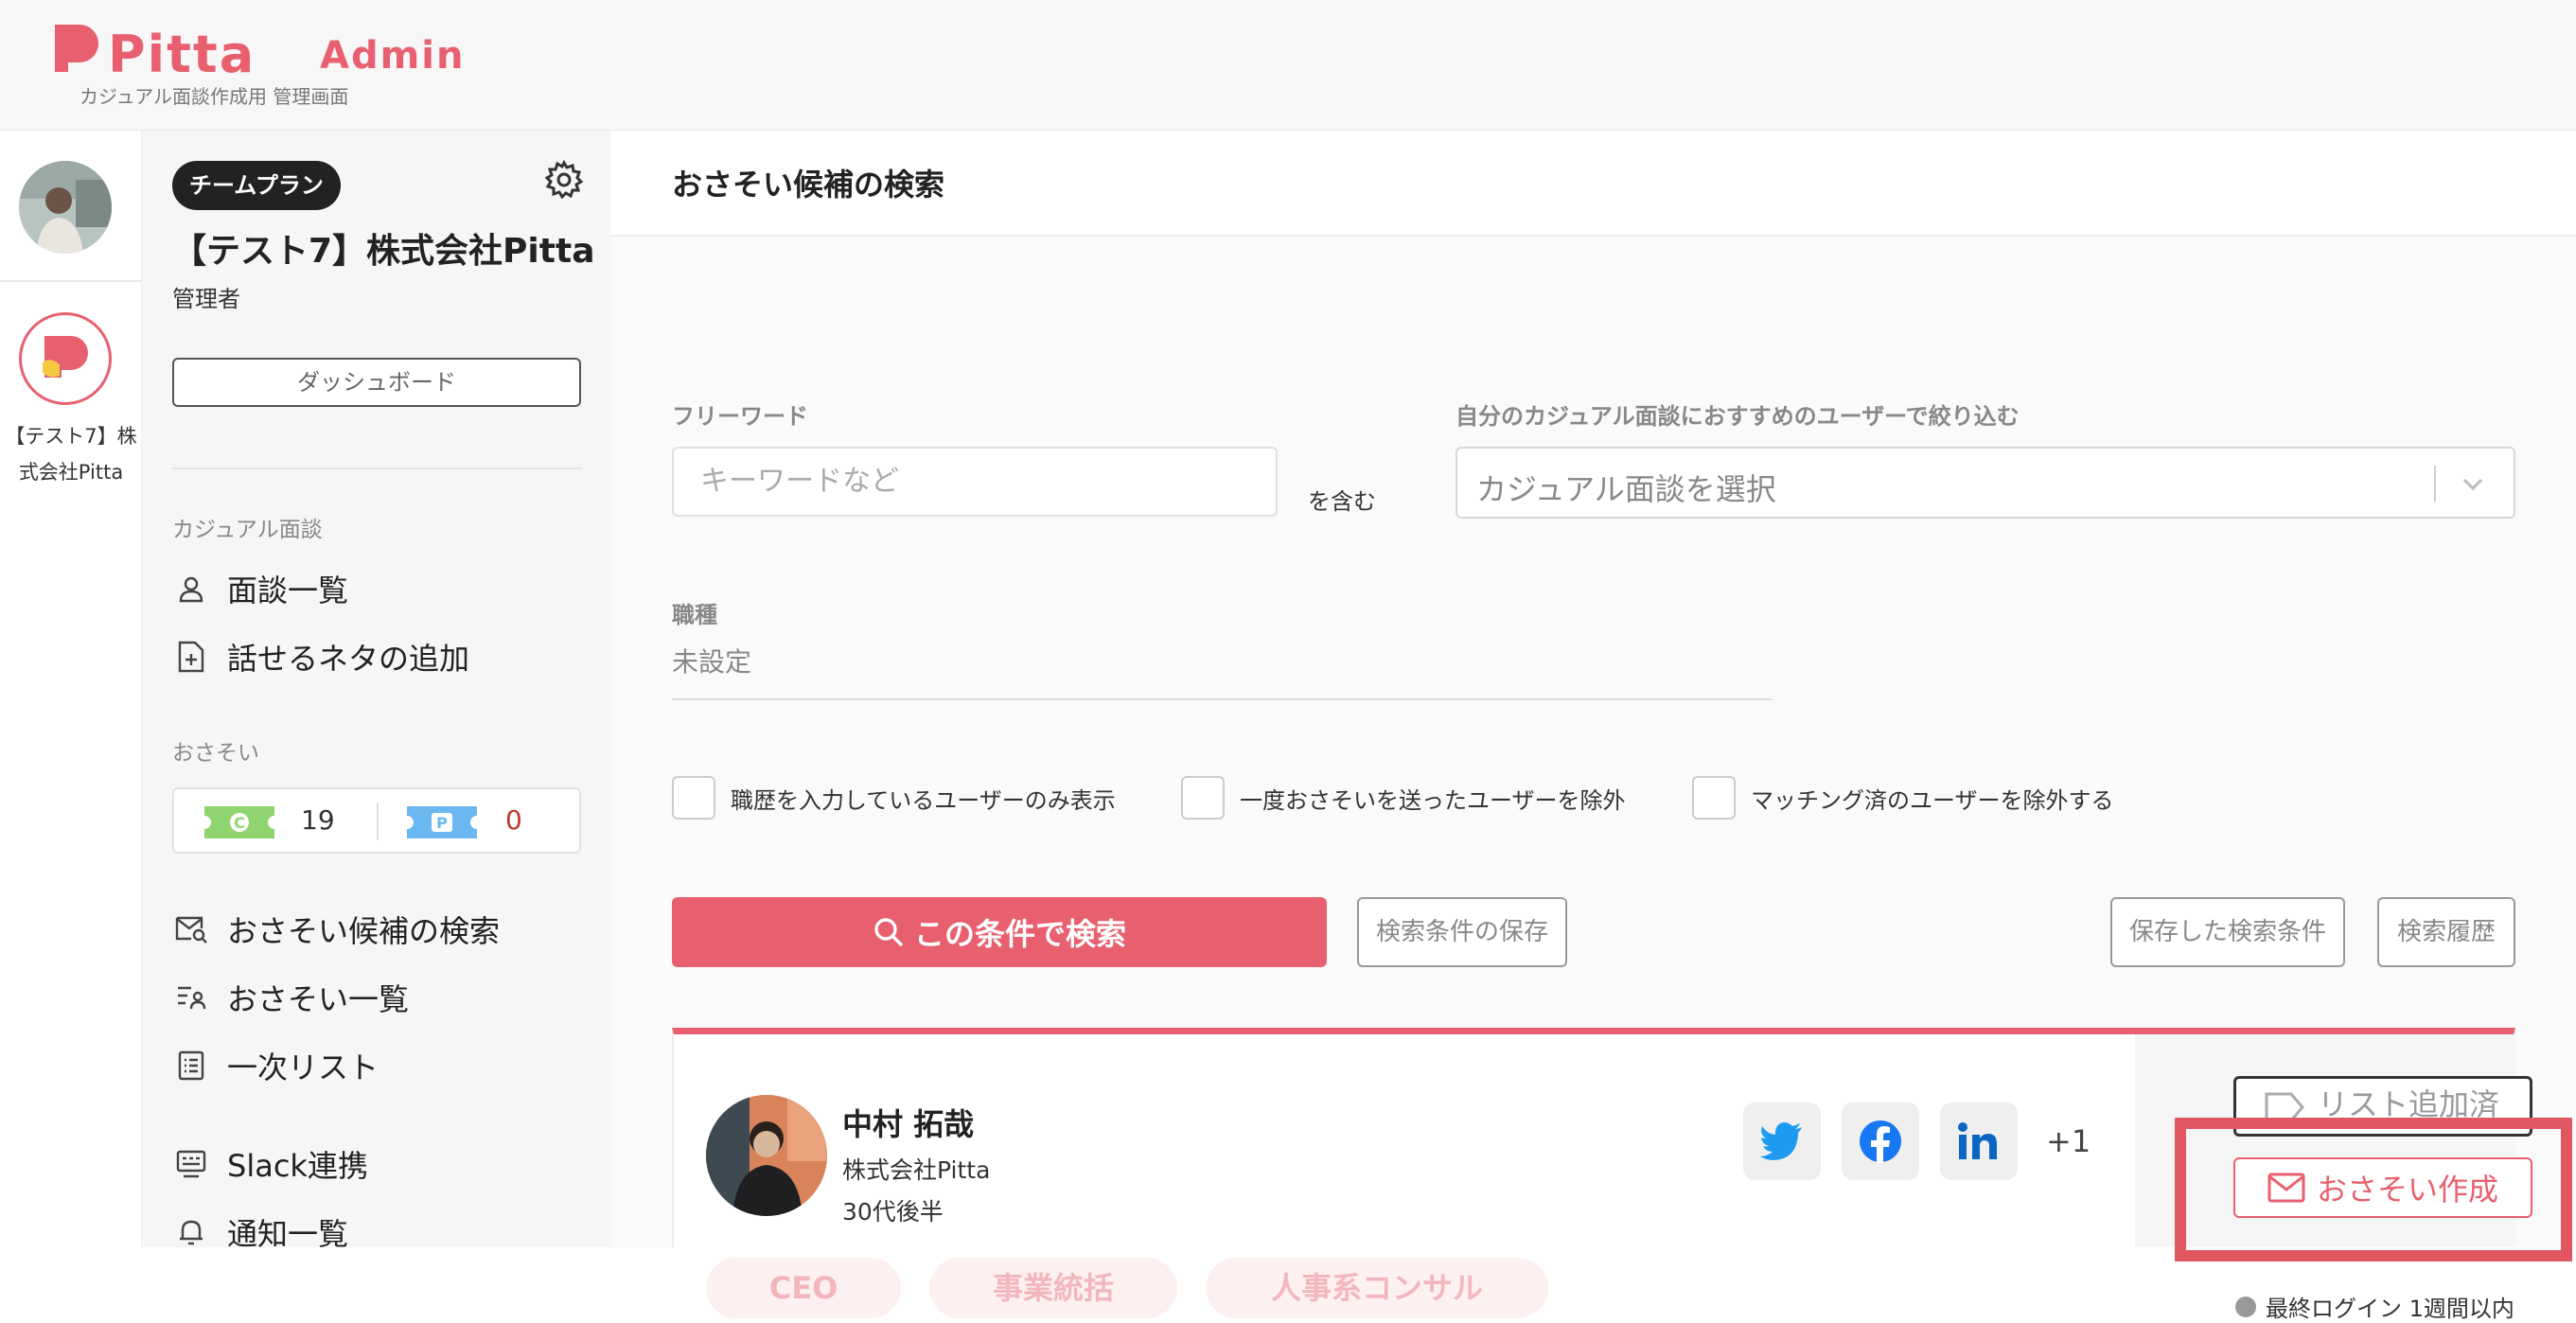  What do you see at coordinates (2390, 1309) in the screenshot?
I see `last-login-label: 最終ログイン 1週間以内` at bounding box center [2390, 1309].